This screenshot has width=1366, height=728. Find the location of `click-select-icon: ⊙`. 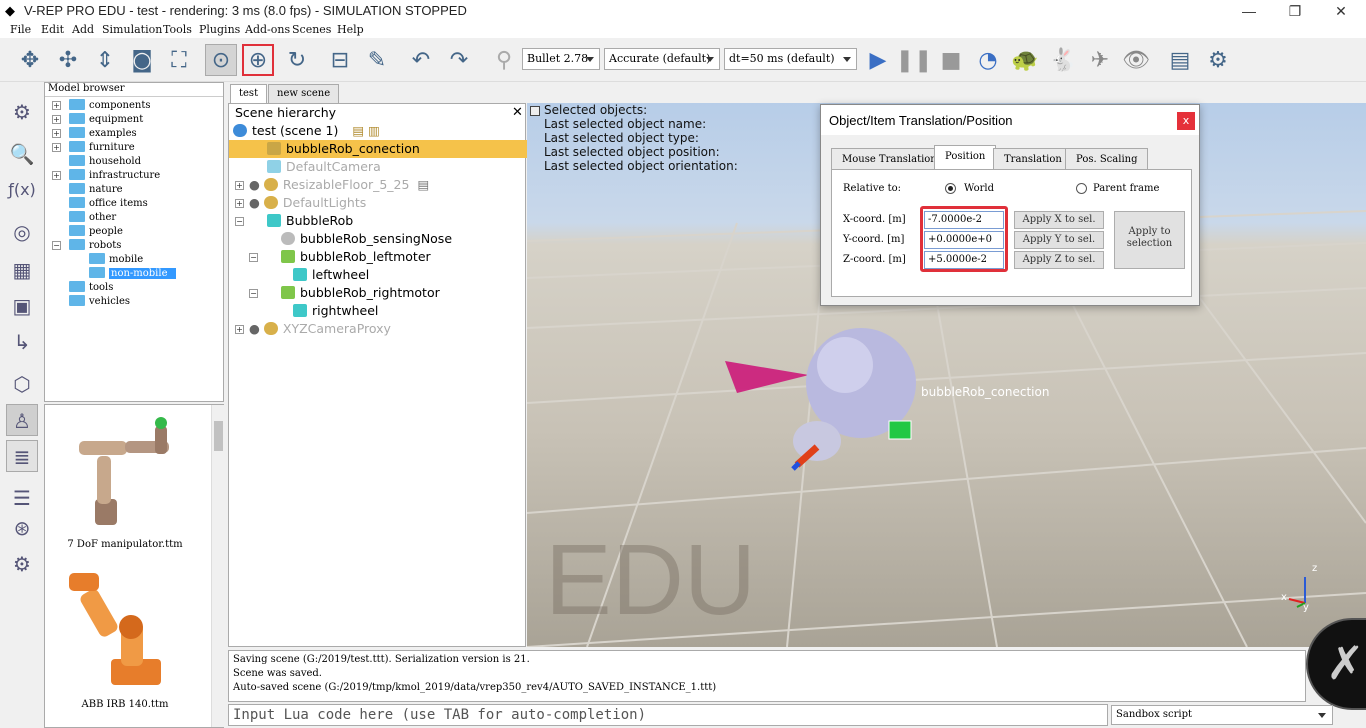

click-select-icon: ⊙ is located at coordinates (221, 60).